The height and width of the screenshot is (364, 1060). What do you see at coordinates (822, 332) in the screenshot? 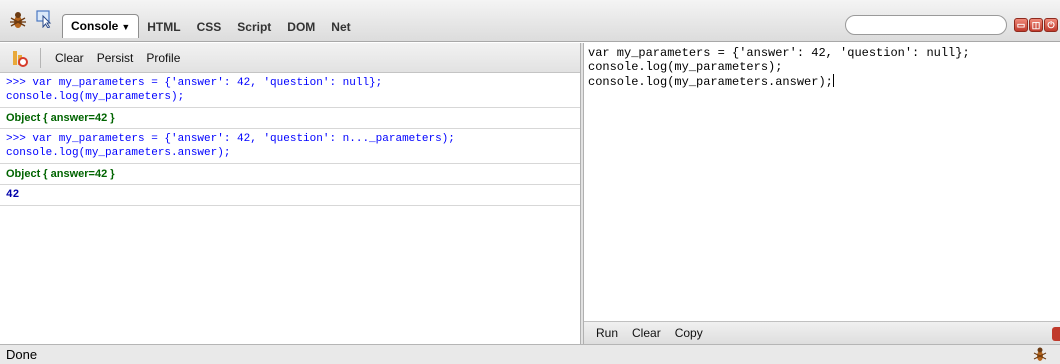
I see `editor-footer: Run Clear Copy` at bounding box center [822, 332].